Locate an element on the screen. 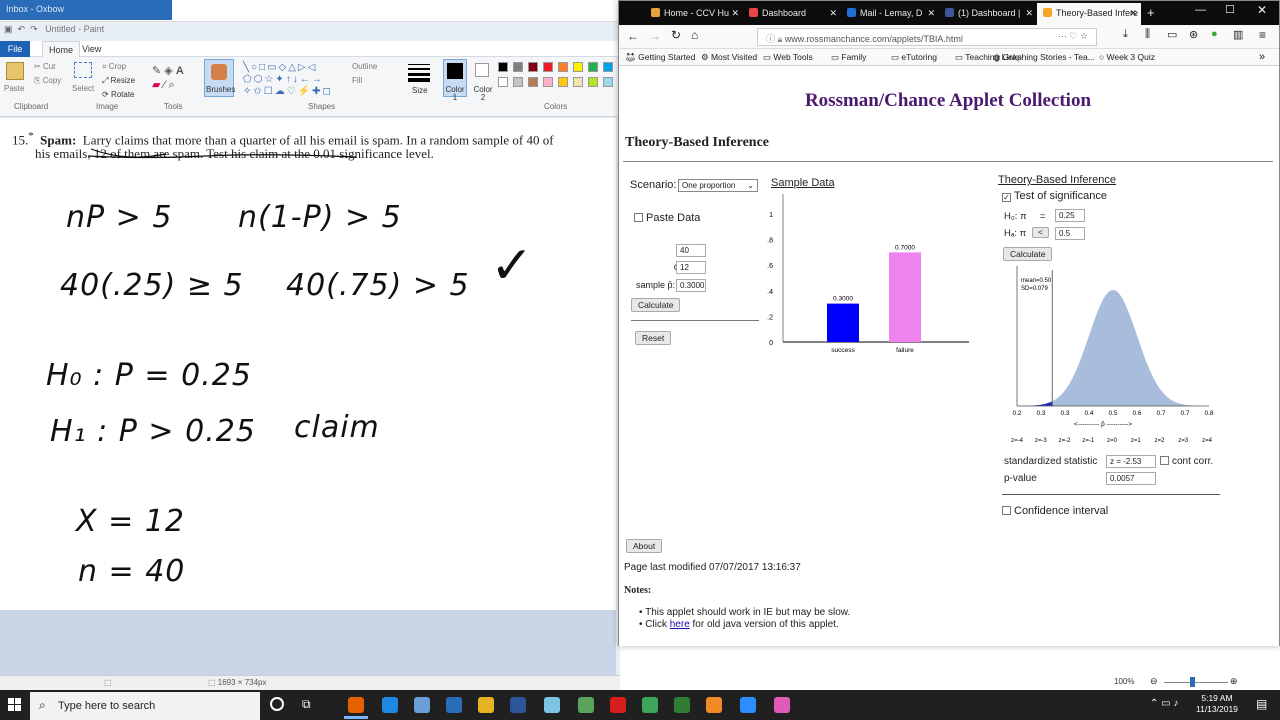 The width and height of the screenshot is (1280, 720). notifications-icon: ▤ is located at coordinates (1261, 704).